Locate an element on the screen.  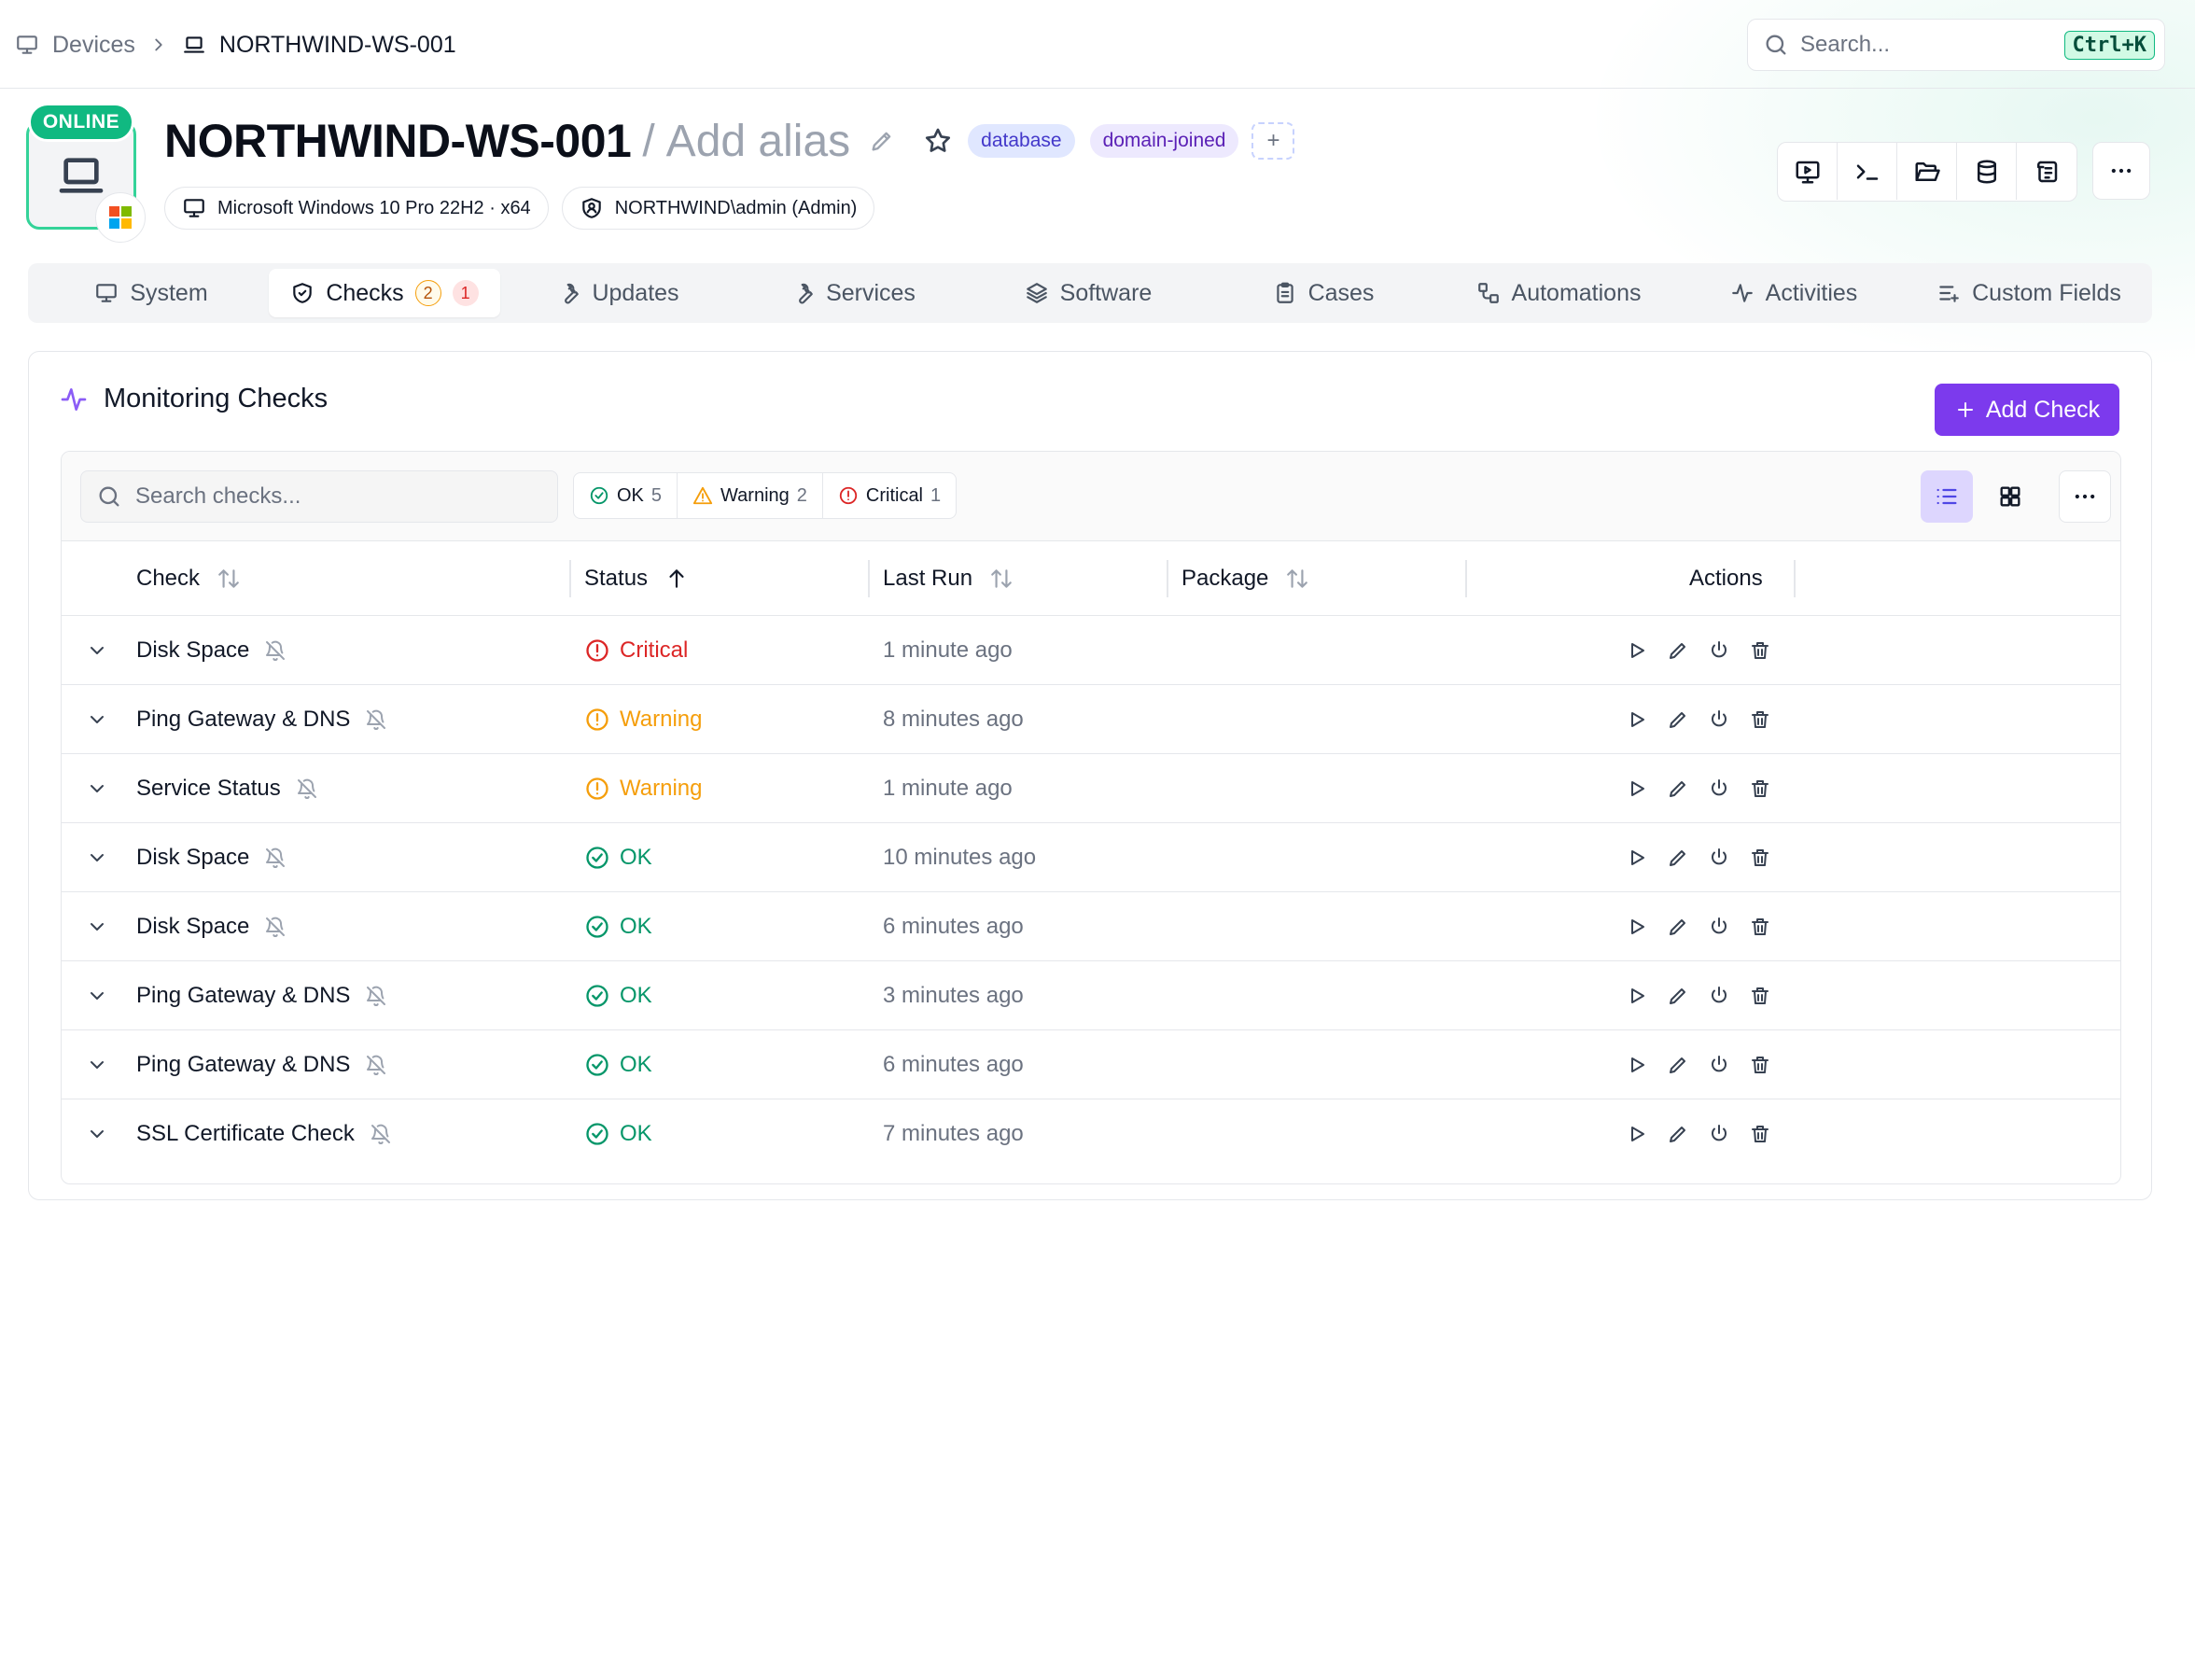
table-row: Disk Space OK 6 minutes ago is located at coordinates (1091, 926).